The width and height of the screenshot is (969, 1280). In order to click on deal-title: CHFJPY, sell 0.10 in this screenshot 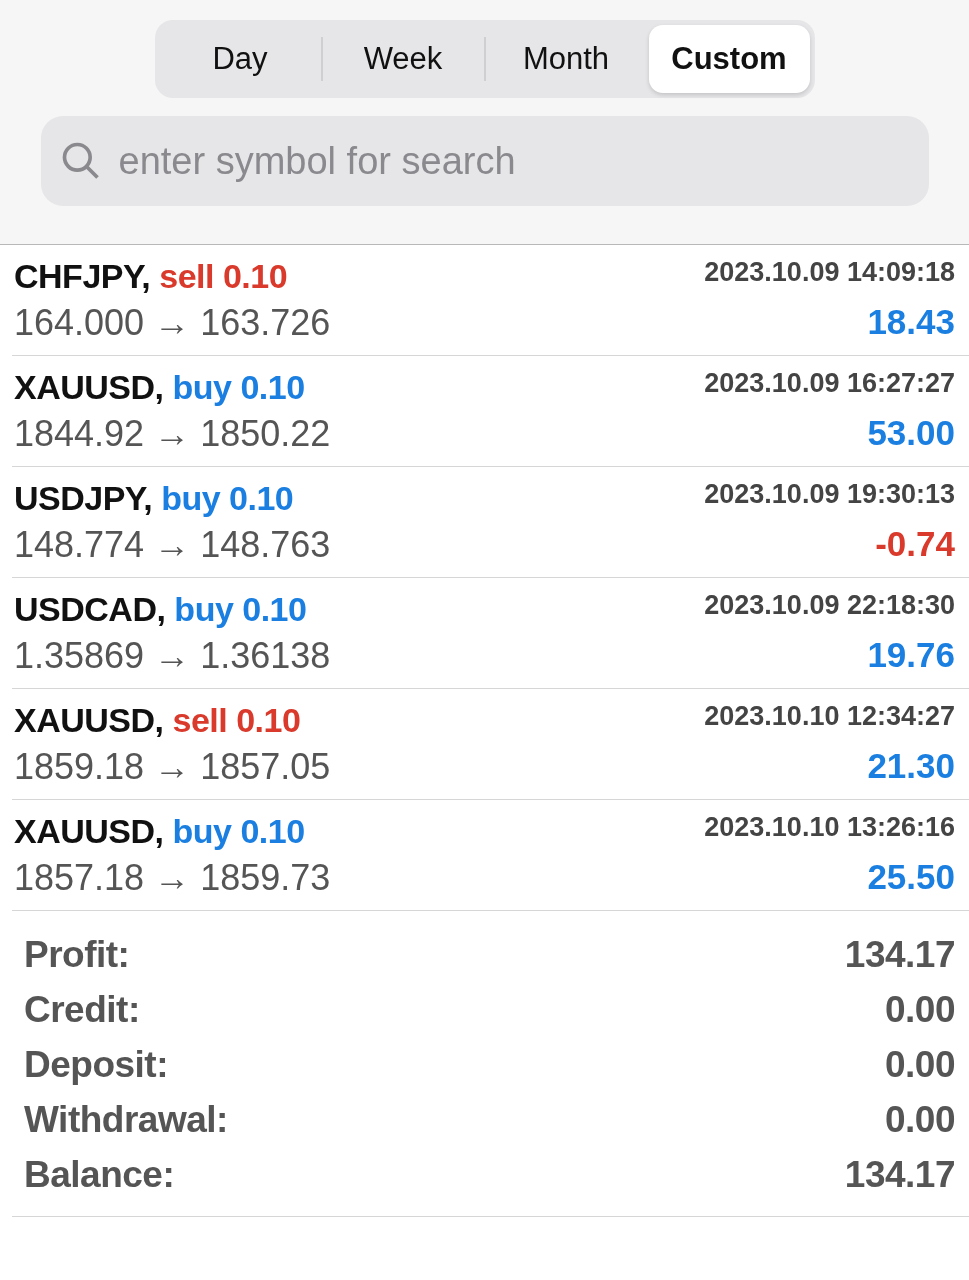, I will do `click(151, 276)`.